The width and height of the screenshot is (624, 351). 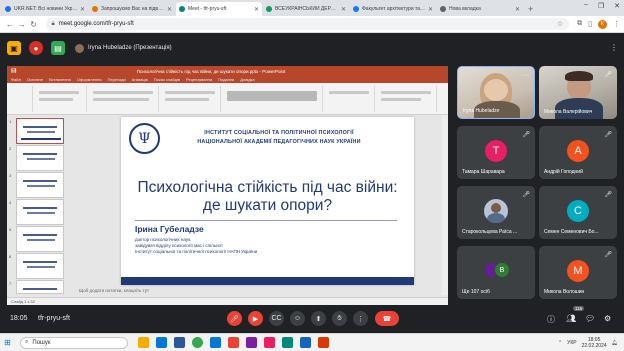 What do you see at coordinates (571, 318) in the screenshot?
I see `people-icon: 👥︎` at bounding box center [571, 318].